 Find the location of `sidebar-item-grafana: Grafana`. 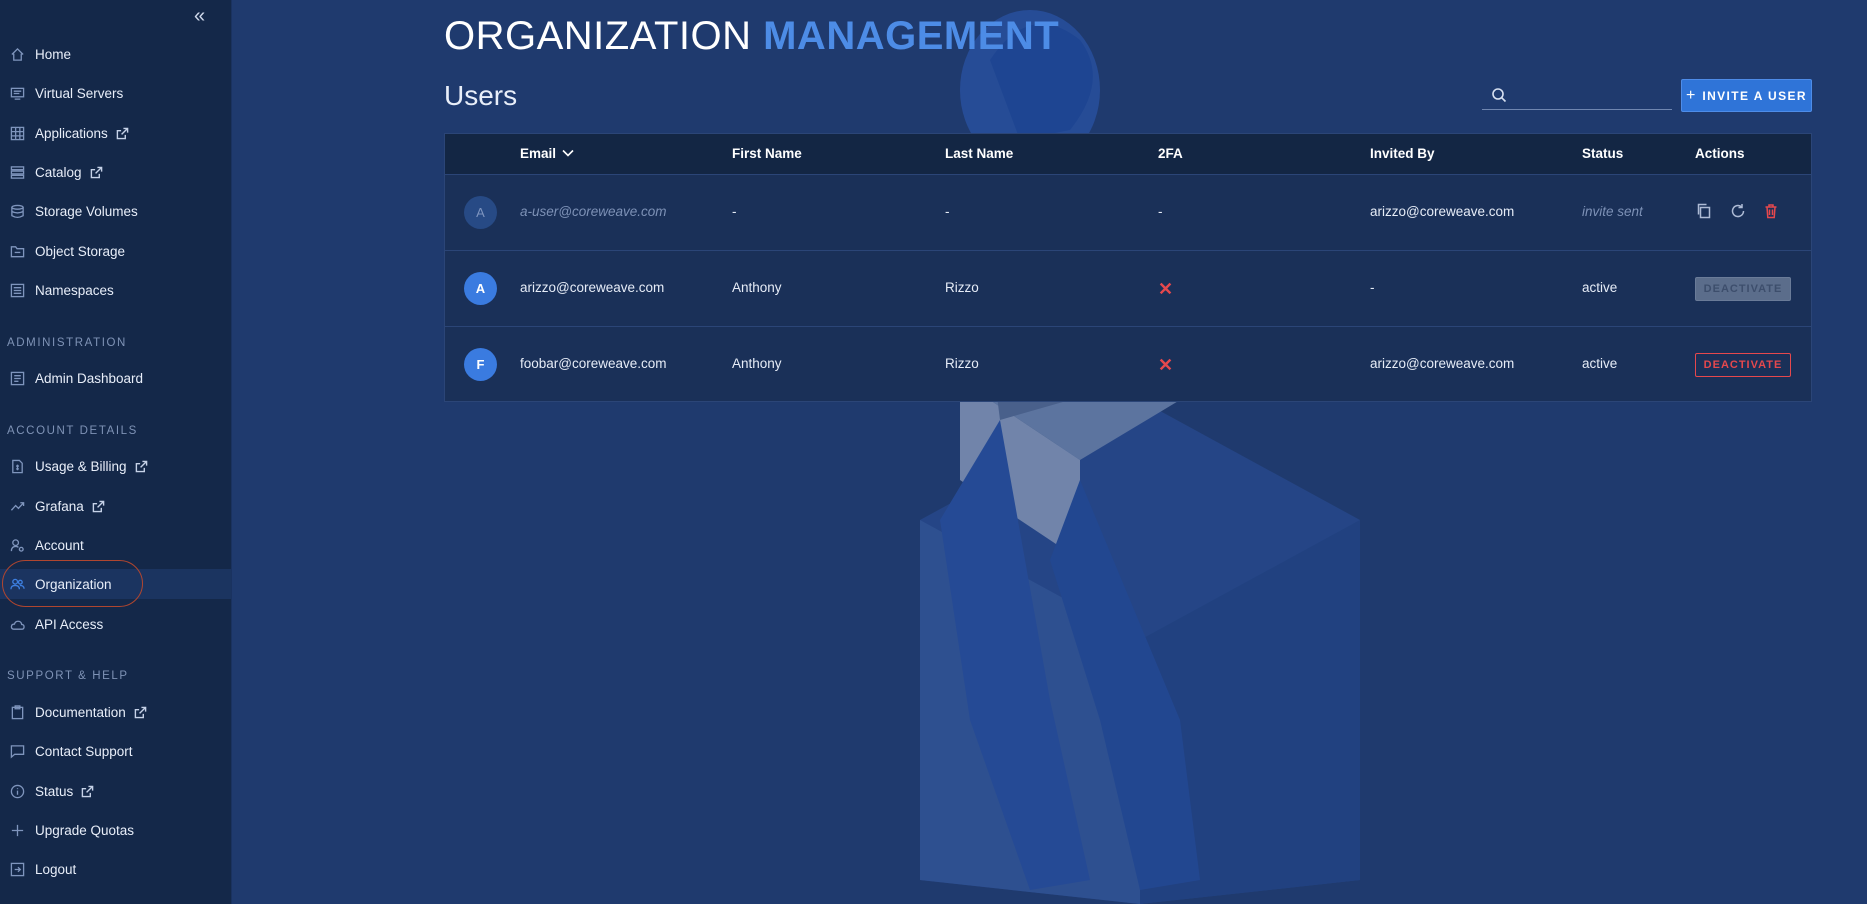

sidebar-item-grafana: Grafana is located at coordinates (115, 506).